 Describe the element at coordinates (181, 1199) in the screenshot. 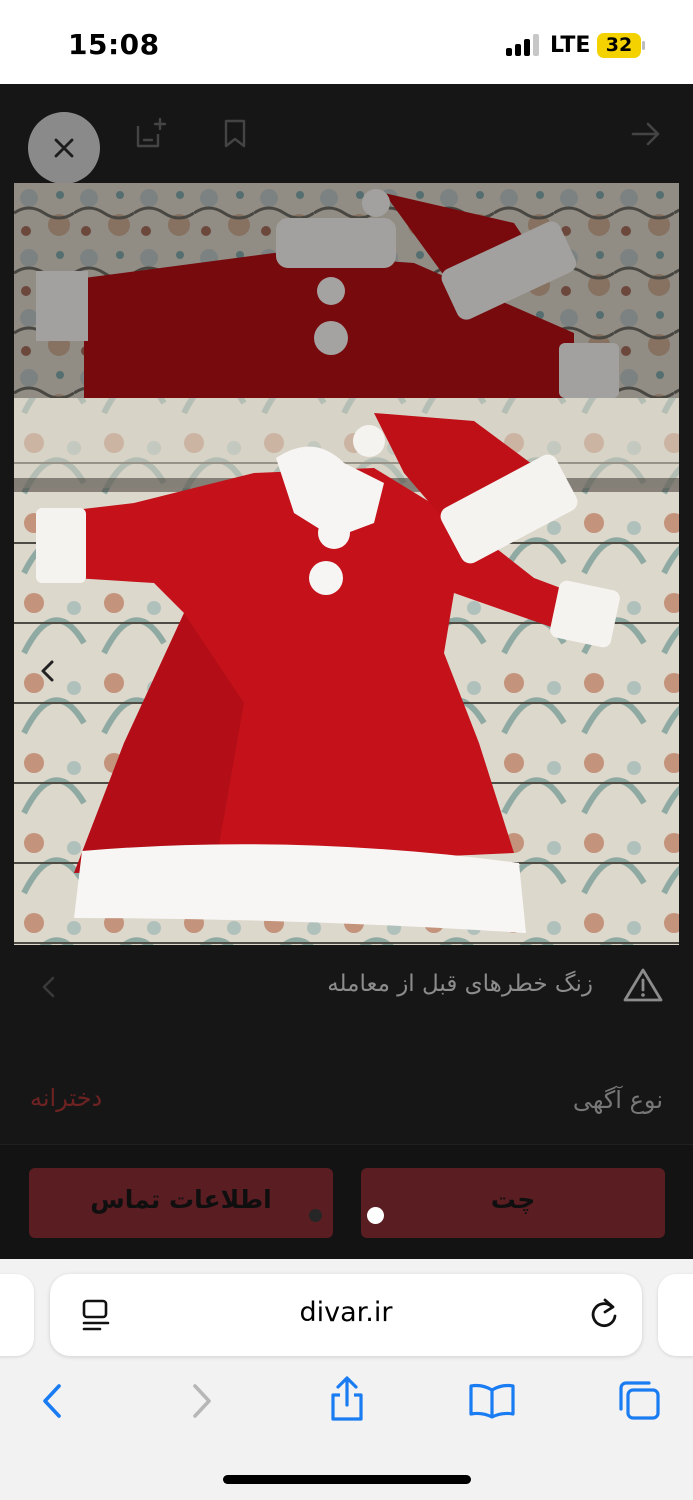

I see `contact-info-label: اطلاعات تماس` at that location.